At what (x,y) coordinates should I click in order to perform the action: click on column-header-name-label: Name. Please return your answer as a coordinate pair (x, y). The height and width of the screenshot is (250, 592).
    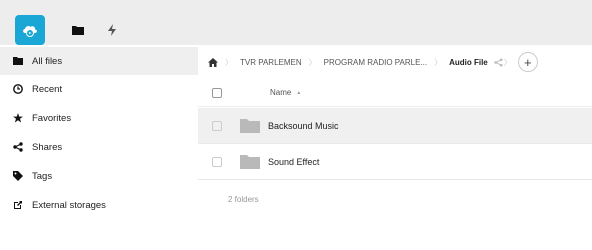
    Looking at the image, I should click on (281, 92).